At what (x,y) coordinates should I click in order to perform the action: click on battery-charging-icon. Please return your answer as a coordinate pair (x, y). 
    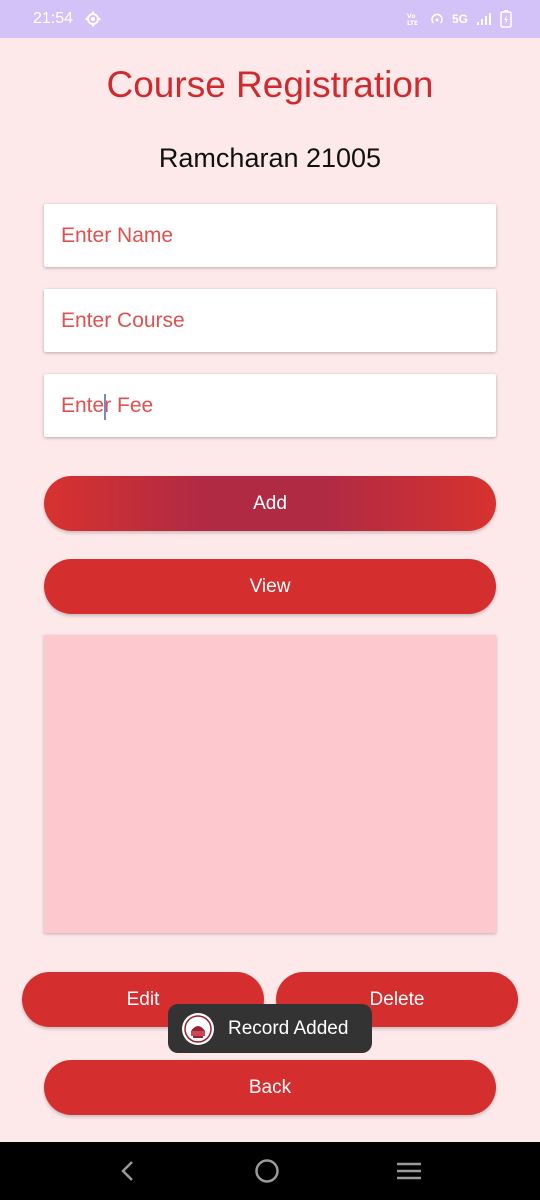
    Looking at the image, I should click on (506, 19).